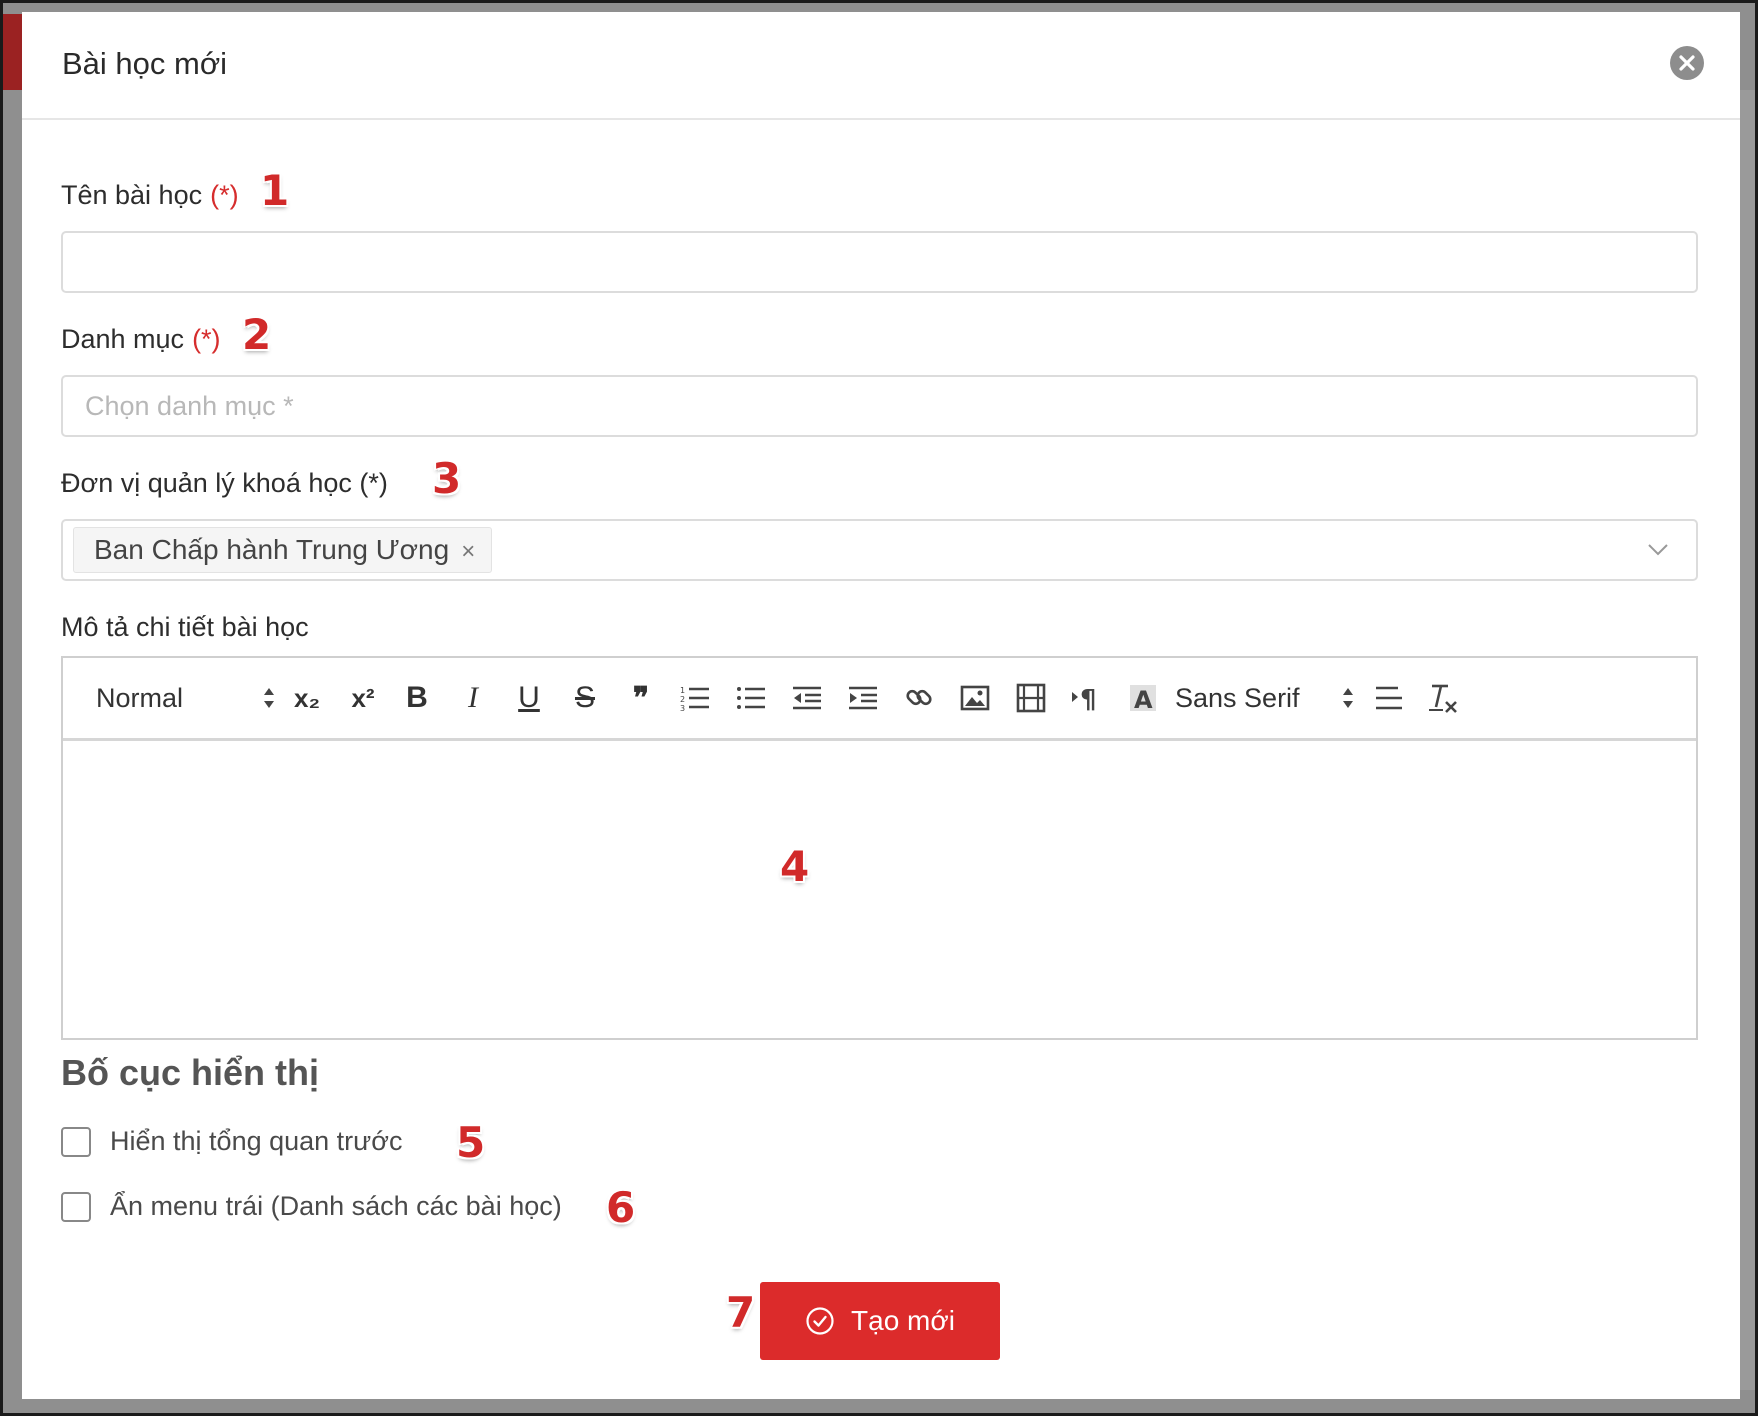 The height and width of the screenshot is (1416, 1758). I want to click on modal-title: Bài học mới, so click(145, 63).